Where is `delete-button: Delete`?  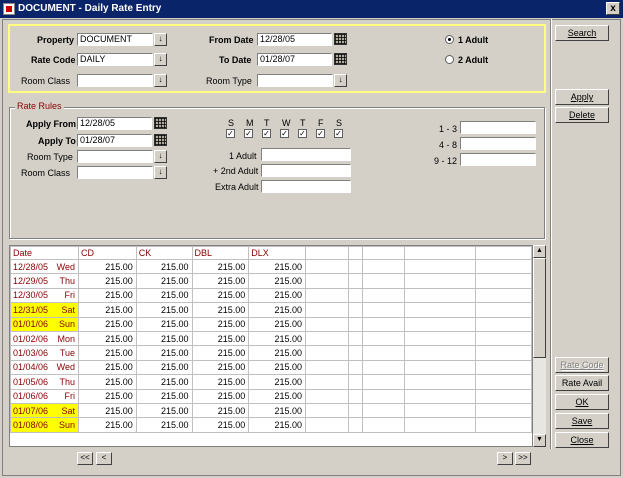 delete-button: Delete is located at coordinates (582, 115).